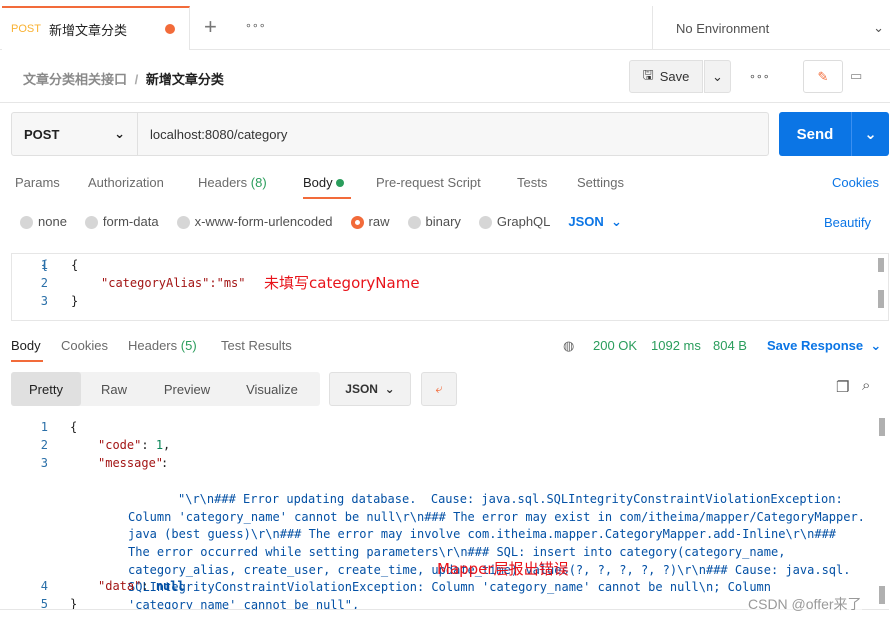  Describe the element at coordinates (595, 222) in the screenshot. I see `body-format-select: JSON ⌄` at that location.